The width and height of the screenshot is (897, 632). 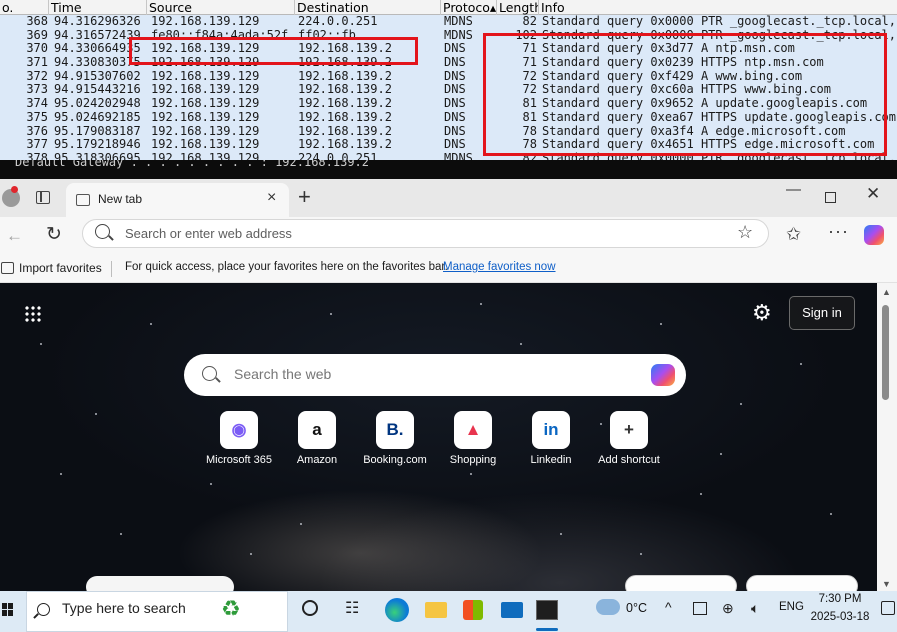 What do you see at coordinates (14, 236) in the screenshot?
I see `back-arrow-icon: ←` at bounding box center [14, 236].